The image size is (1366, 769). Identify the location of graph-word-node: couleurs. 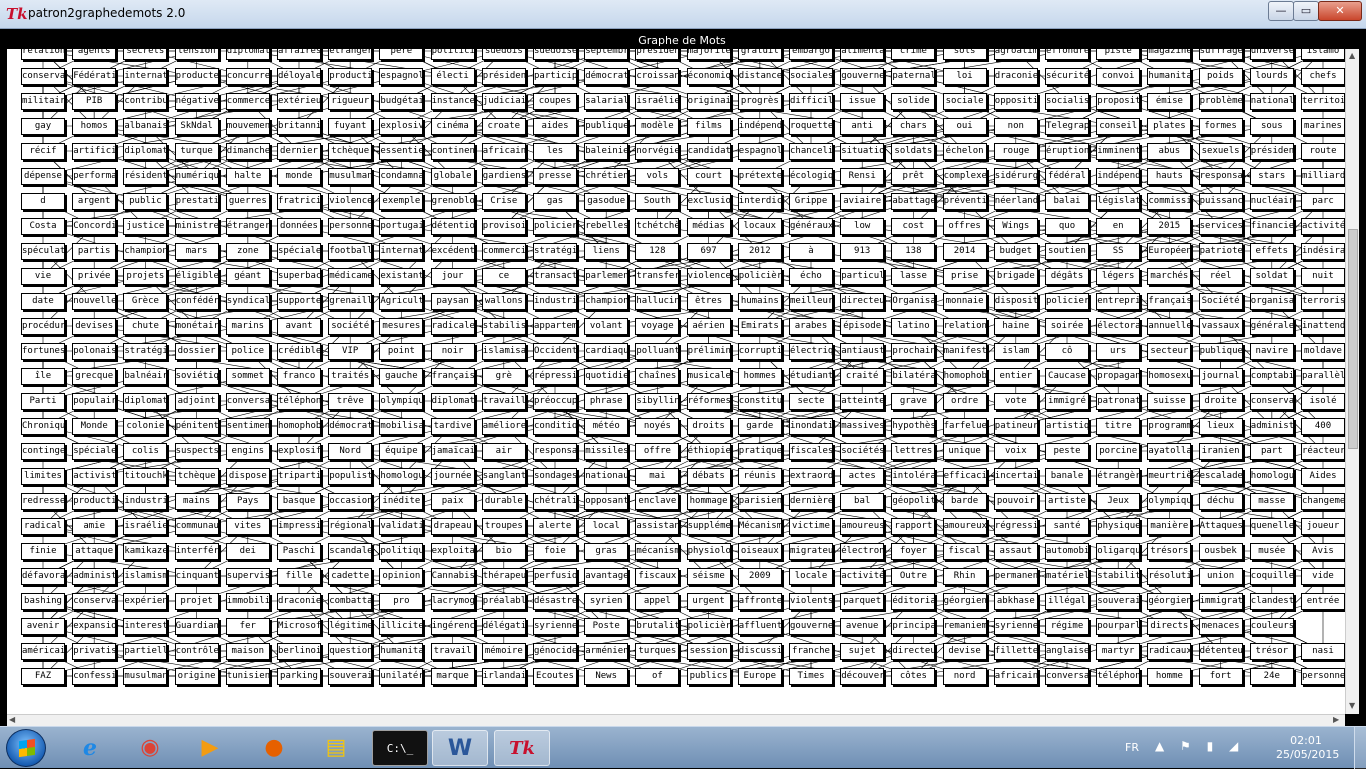
(1271, 626).